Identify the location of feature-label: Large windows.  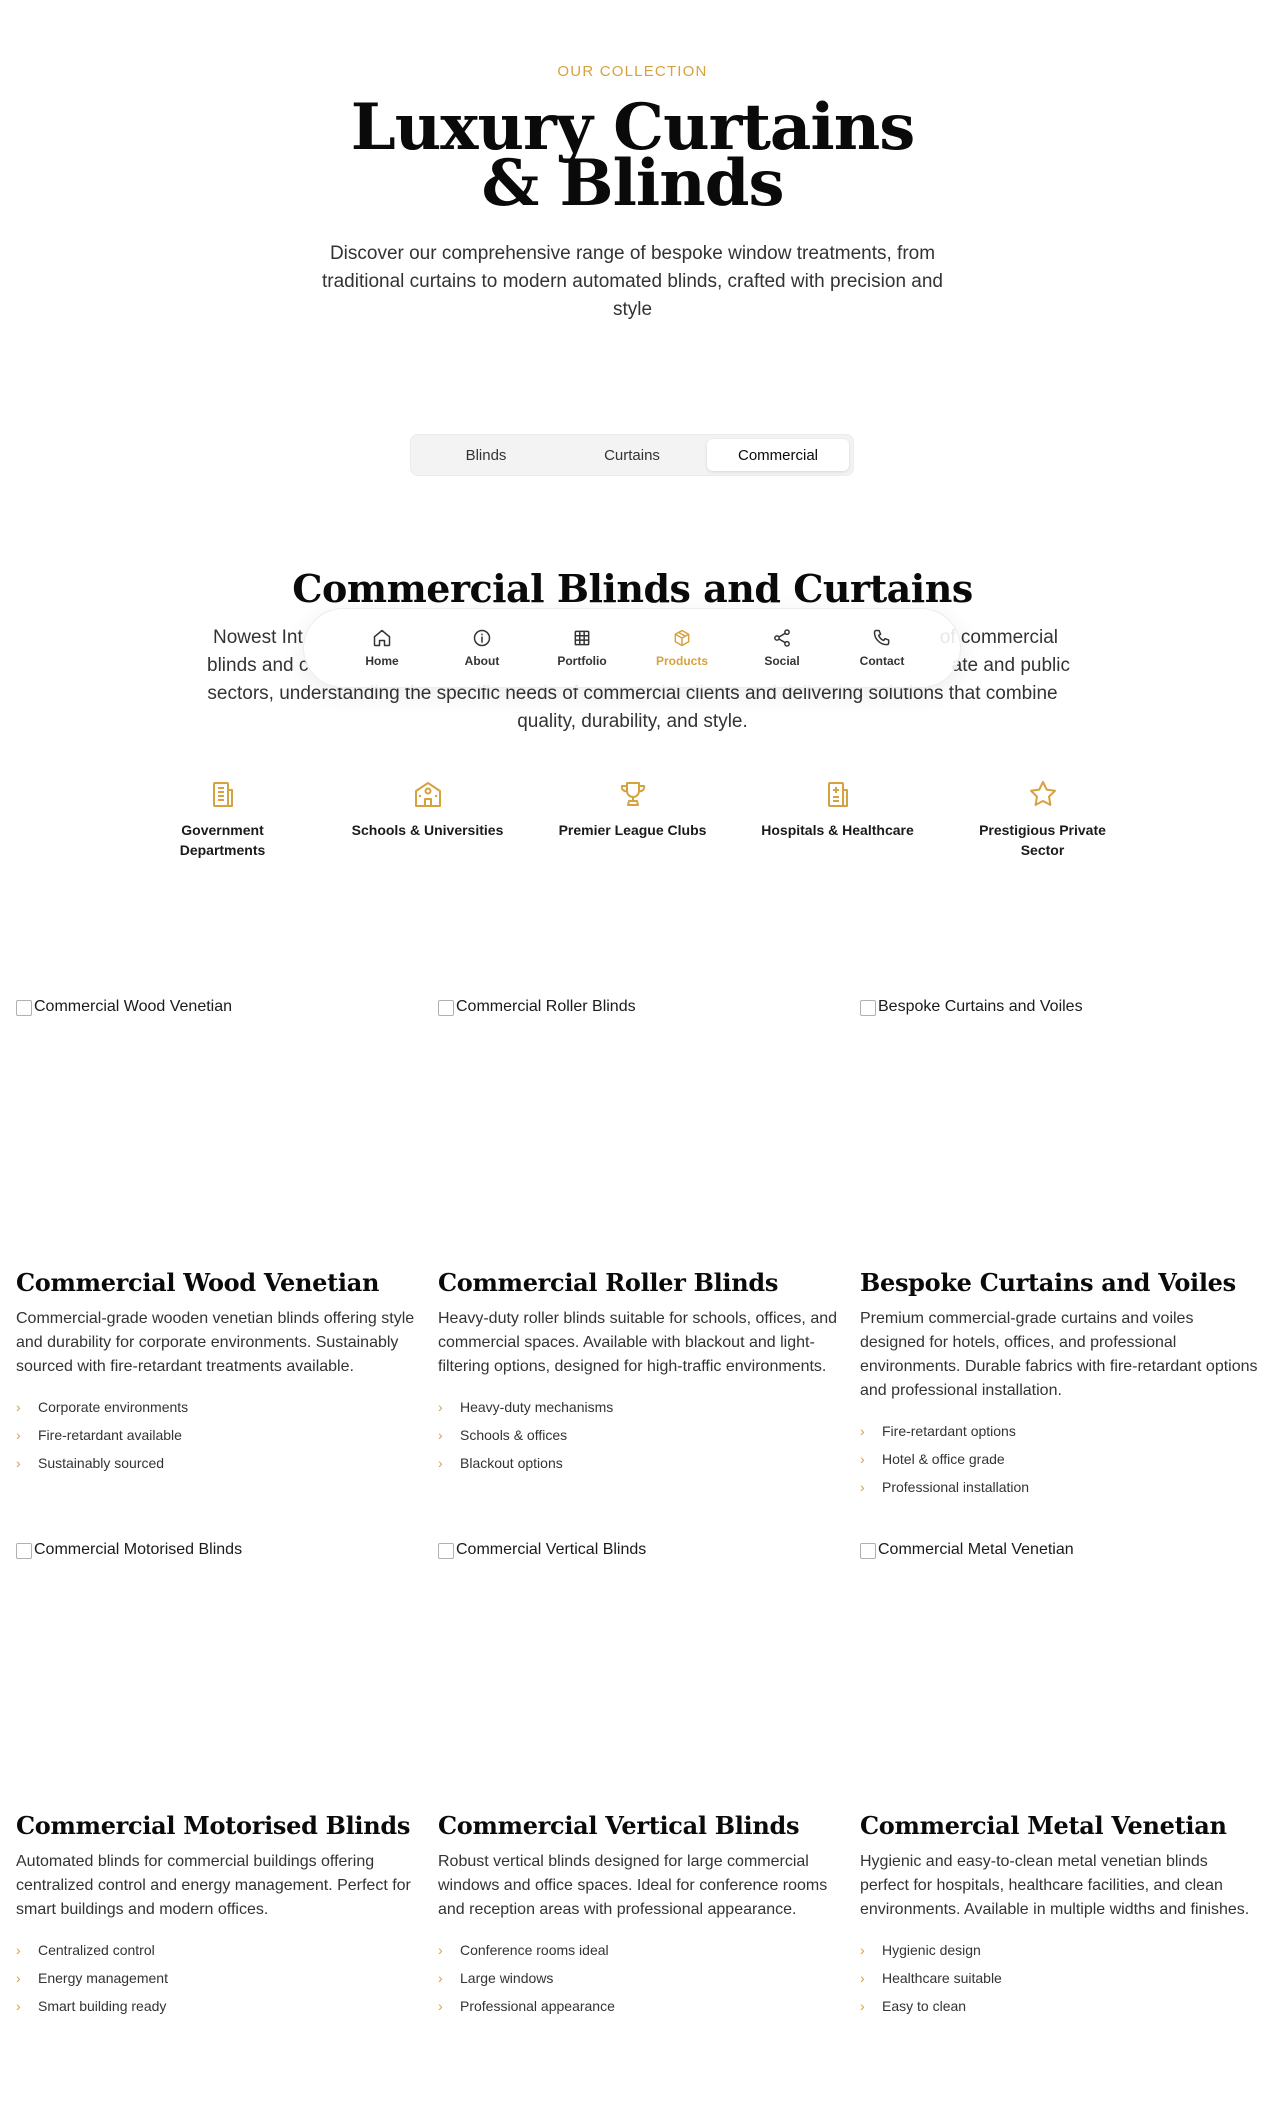
(507, 1978).